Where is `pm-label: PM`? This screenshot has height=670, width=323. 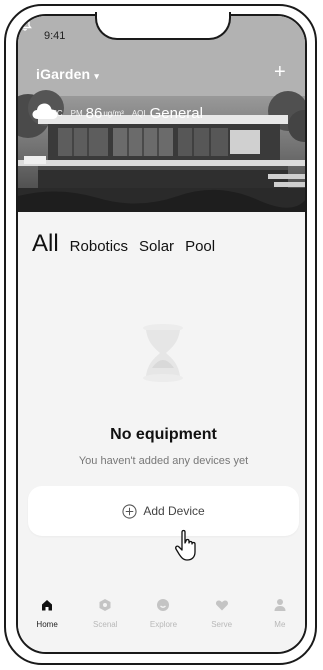 pm-label: PM is located at coordinates (76, 113).